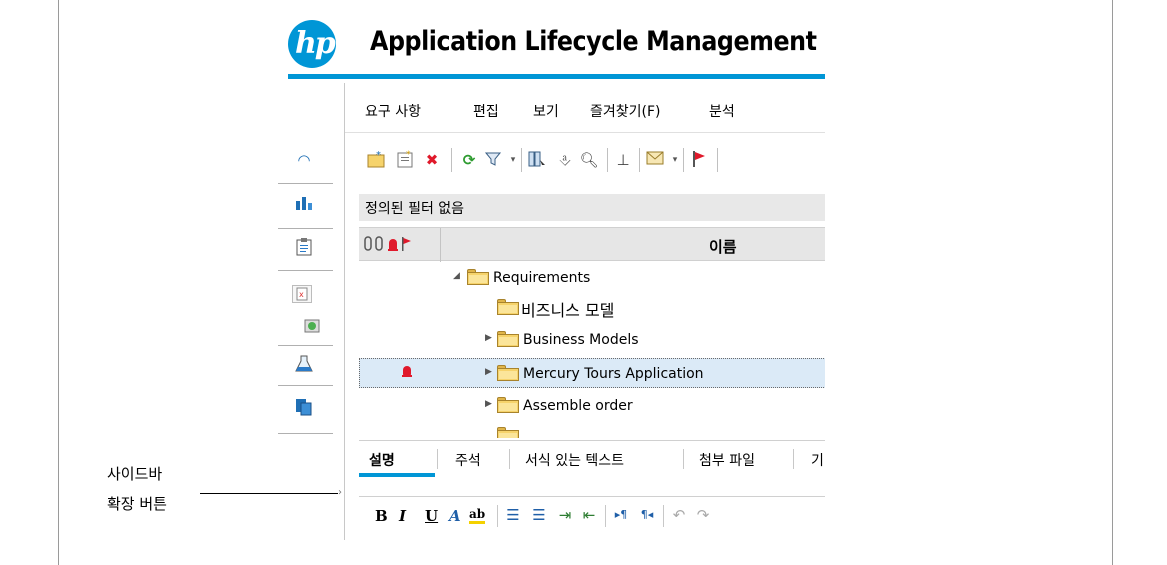  What do you see at coordinates (455, 516) in the screenshot?
I see `font-color-button: A` at bounding box center [455, 516].